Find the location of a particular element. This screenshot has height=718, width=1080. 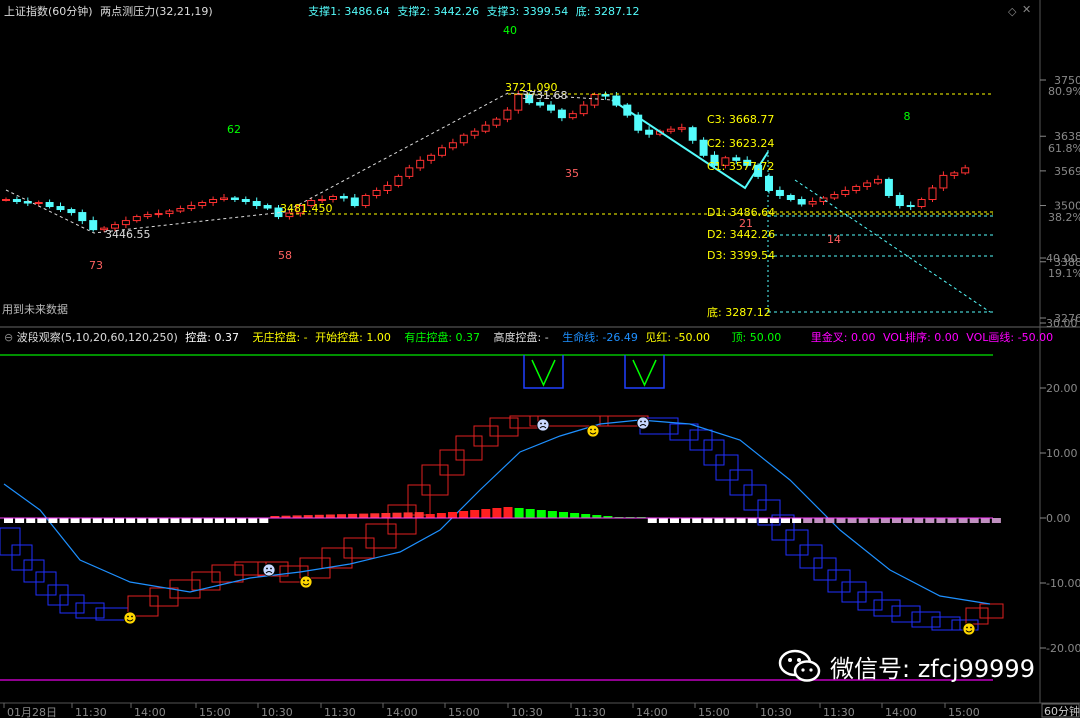

face-circle is located at coordinates (306, 582).